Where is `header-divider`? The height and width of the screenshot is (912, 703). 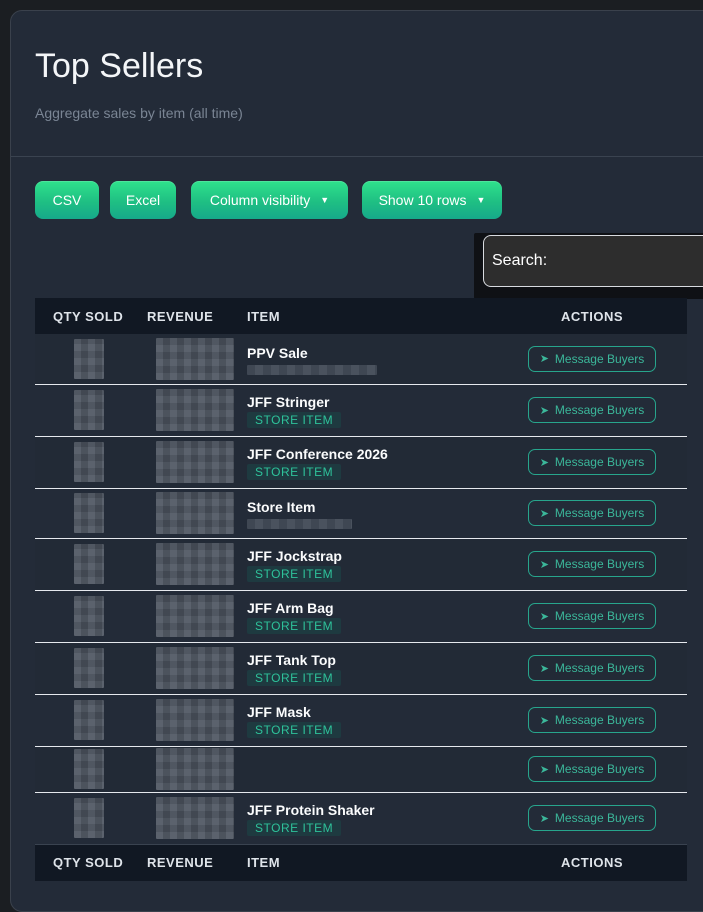 header-divider is located at coordinates (357, 156).